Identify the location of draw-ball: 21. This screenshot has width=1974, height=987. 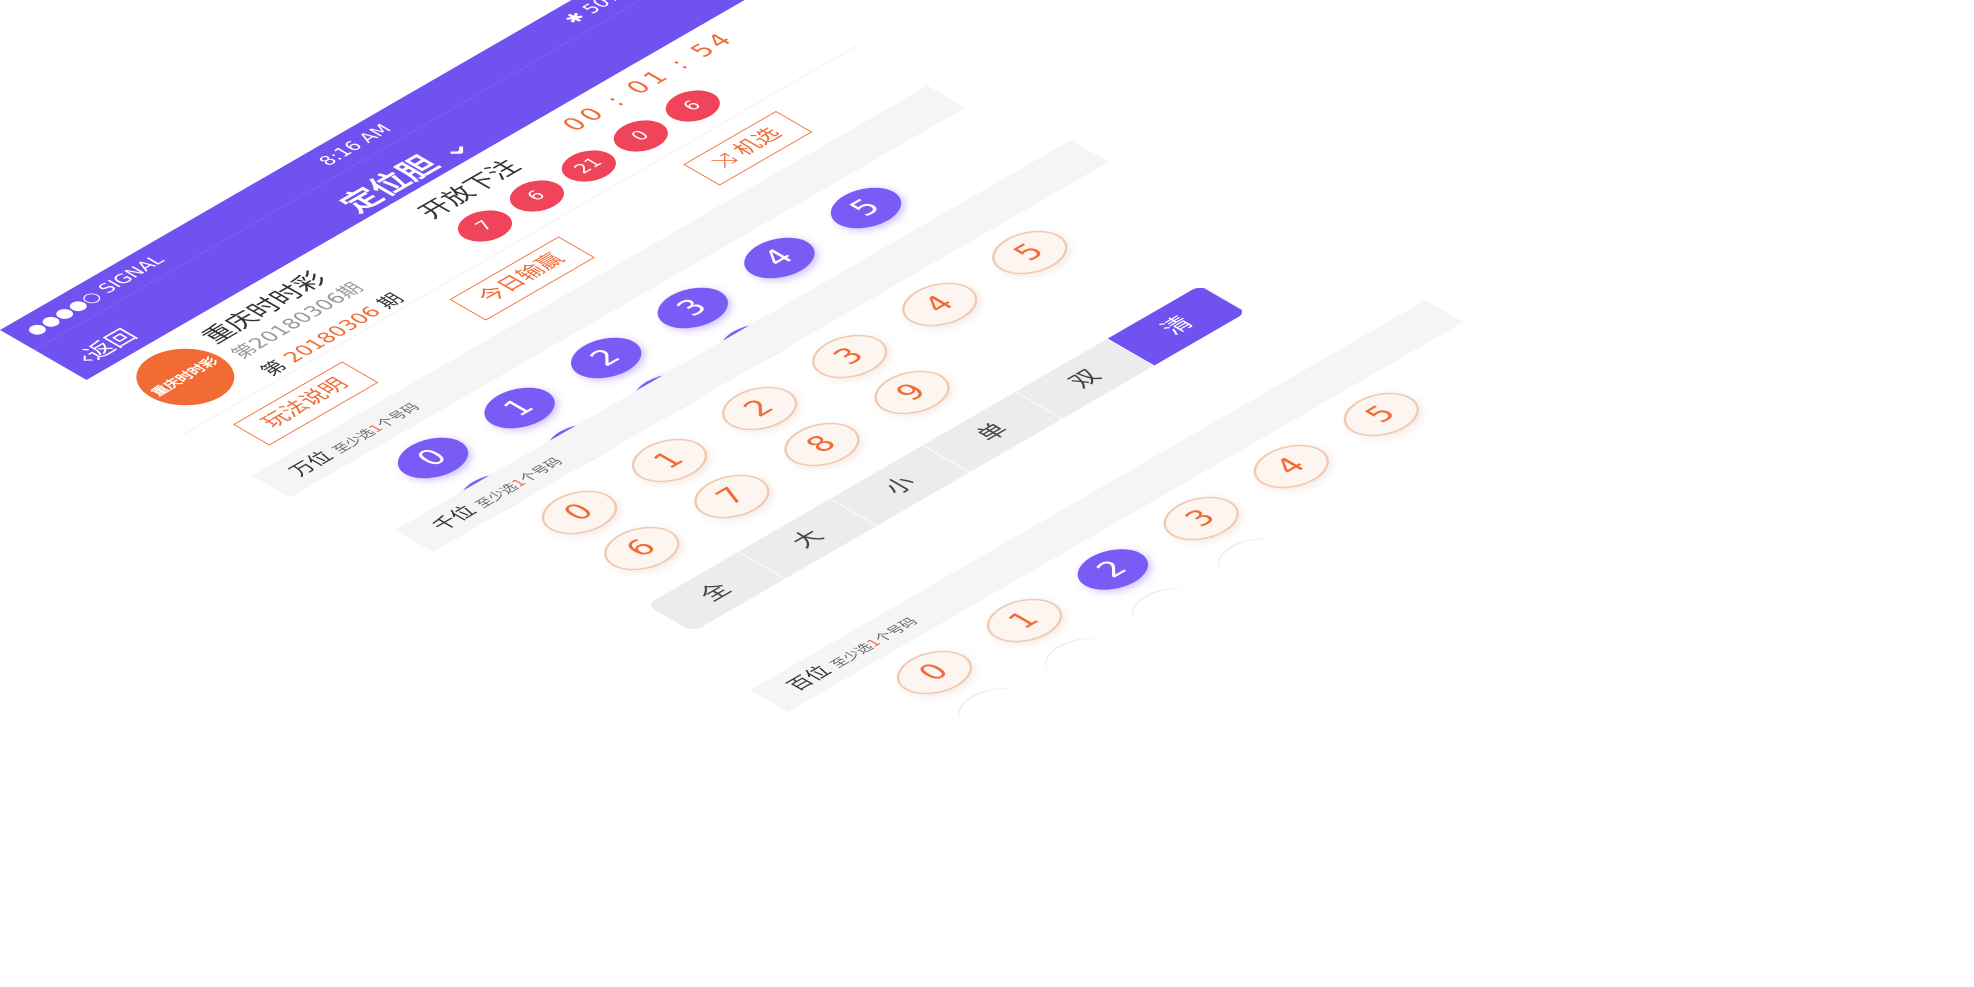
(588, 166).